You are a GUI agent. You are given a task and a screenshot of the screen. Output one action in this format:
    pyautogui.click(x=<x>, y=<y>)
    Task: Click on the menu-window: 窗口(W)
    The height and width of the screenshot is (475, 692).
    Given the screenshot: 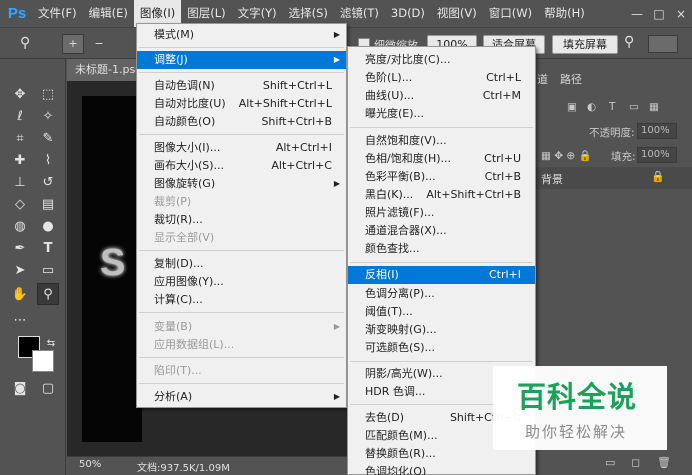 What is the action you would take?
    pyautogui.click(x=510, y=13)
    